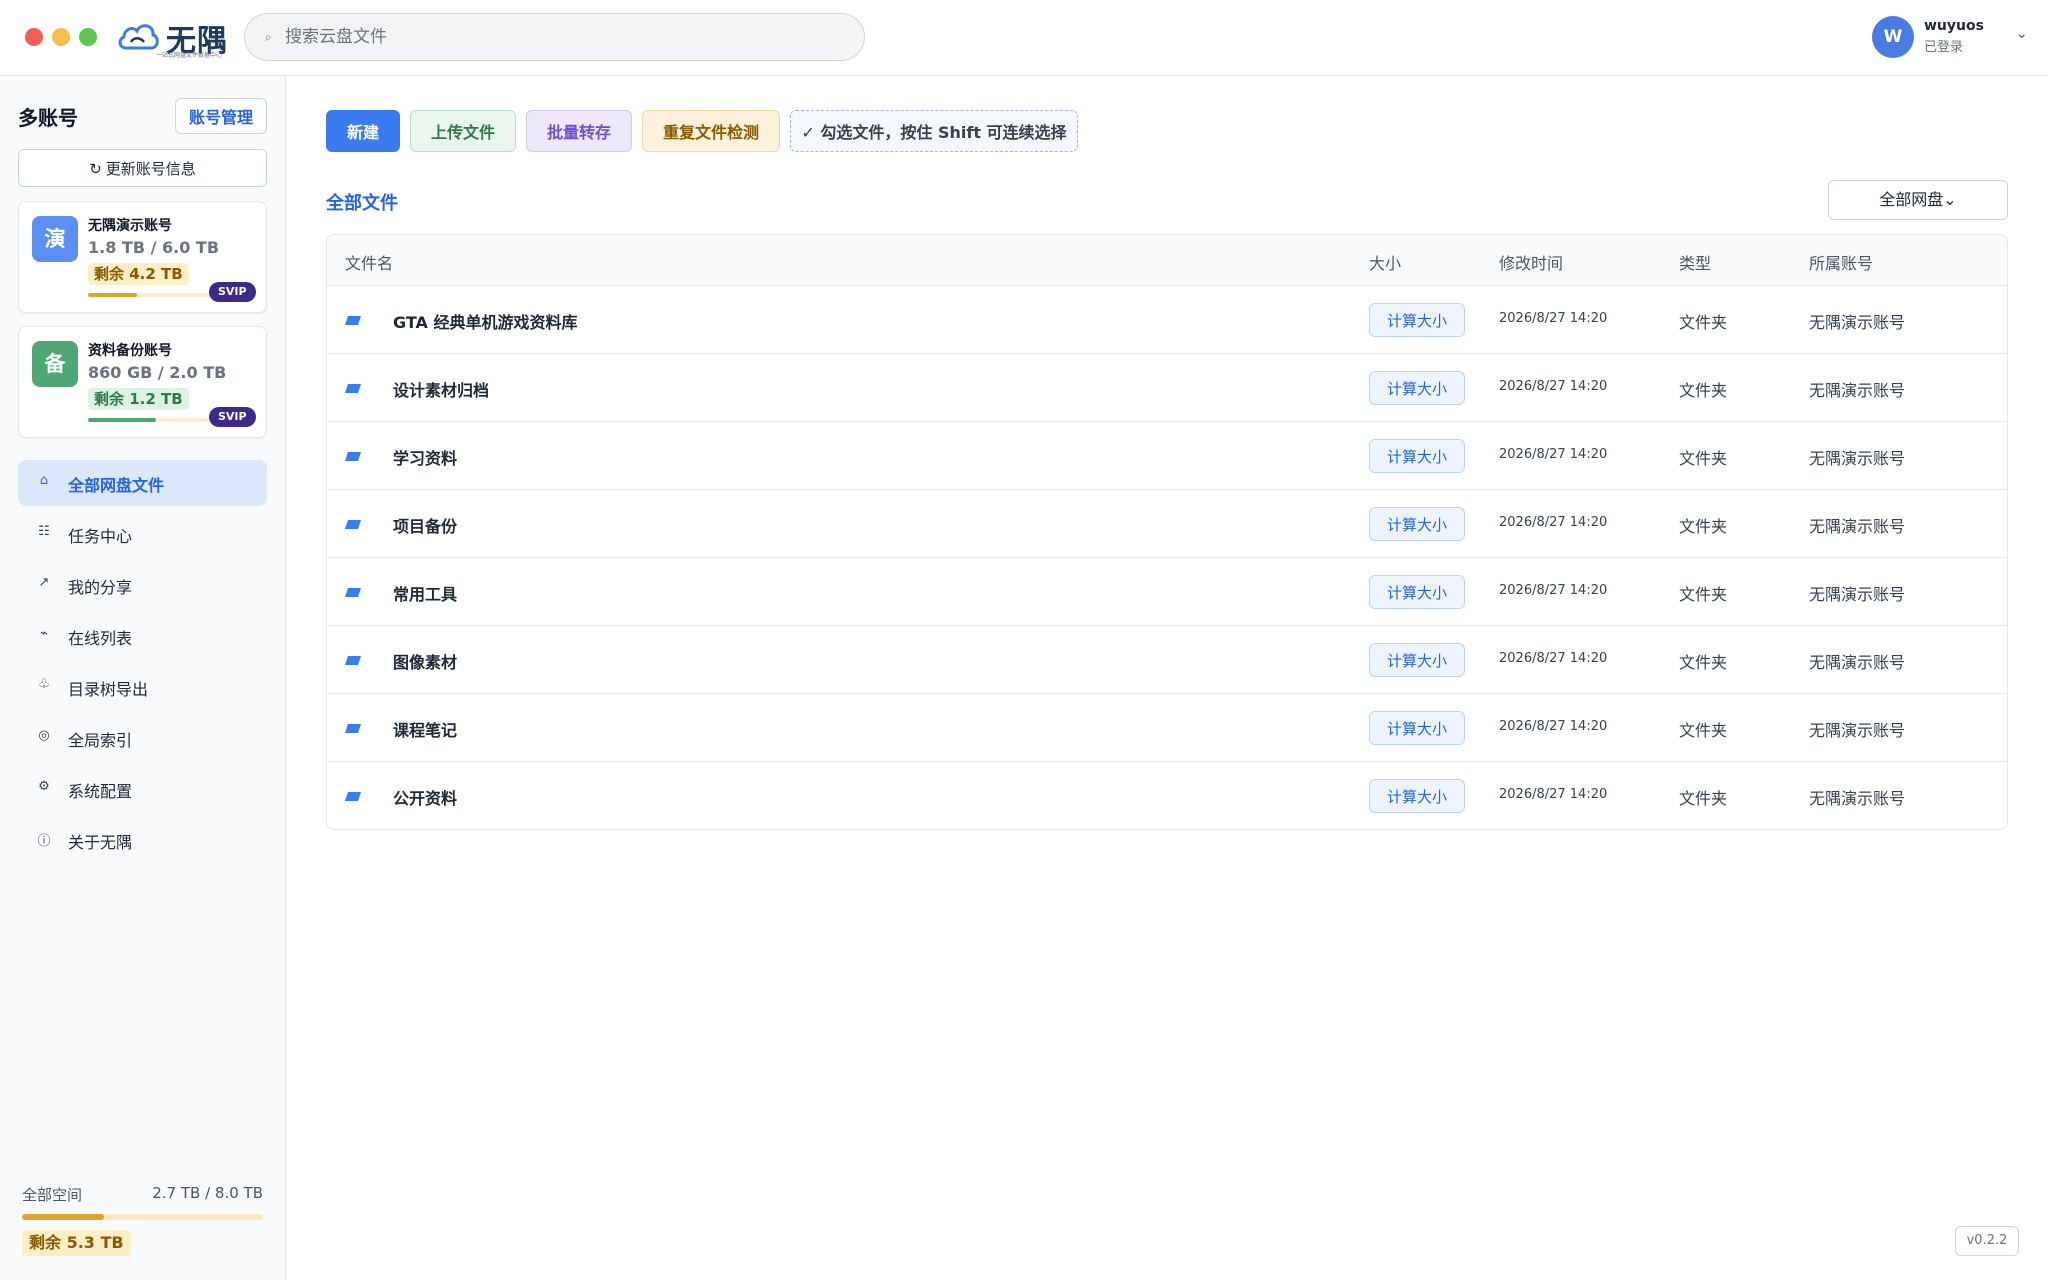 This screenshot has height=1280, width=2048. Describe the element at coordinates (34, 37) in the screenshot. I see `window-close-button` at that location.